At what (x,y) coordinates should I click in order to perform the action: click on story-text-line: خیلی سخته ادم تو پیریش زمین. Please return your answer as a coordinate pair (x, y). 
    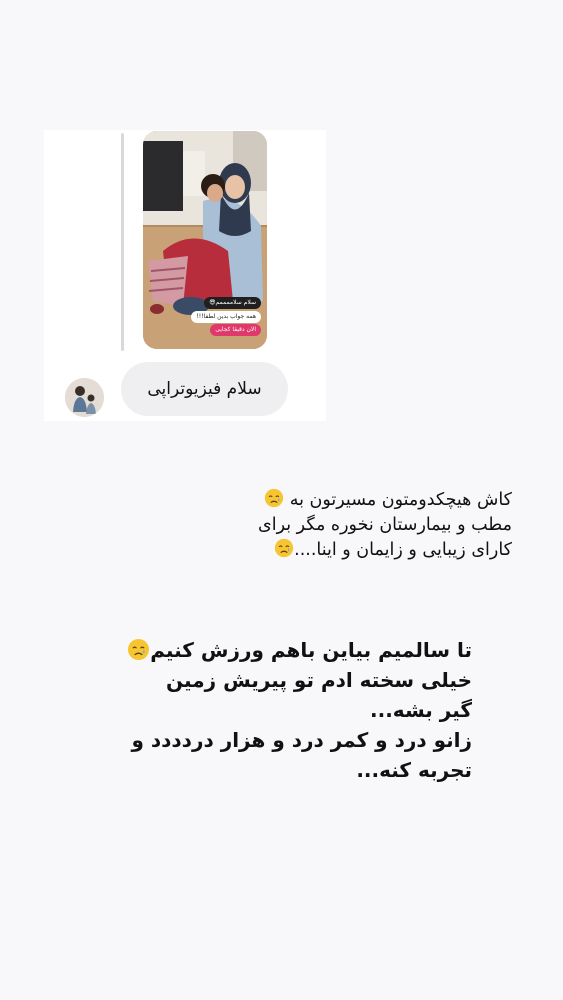
    Looking at the image, I should click on (319, 680).